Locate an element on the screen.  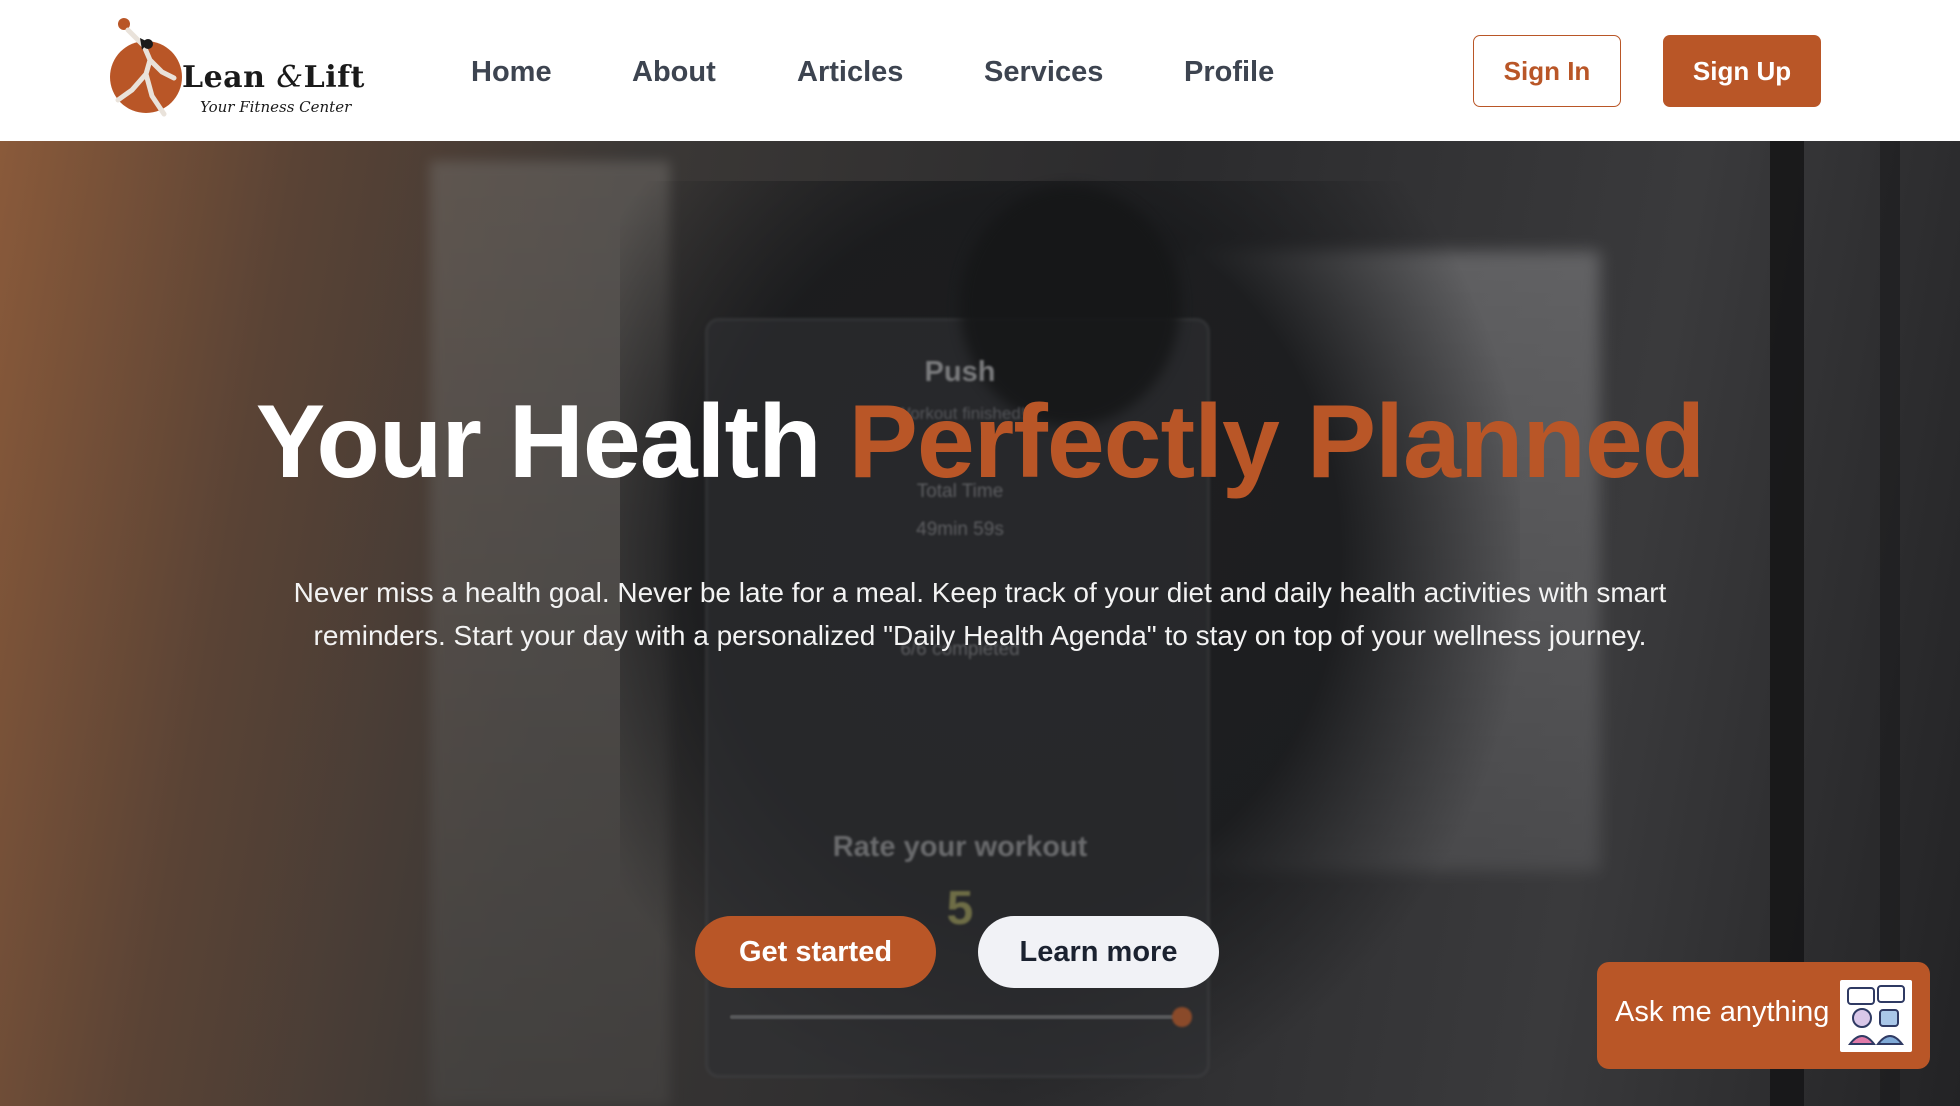
bg-screen-slider-knob is located at coordinates (1182, 1017).